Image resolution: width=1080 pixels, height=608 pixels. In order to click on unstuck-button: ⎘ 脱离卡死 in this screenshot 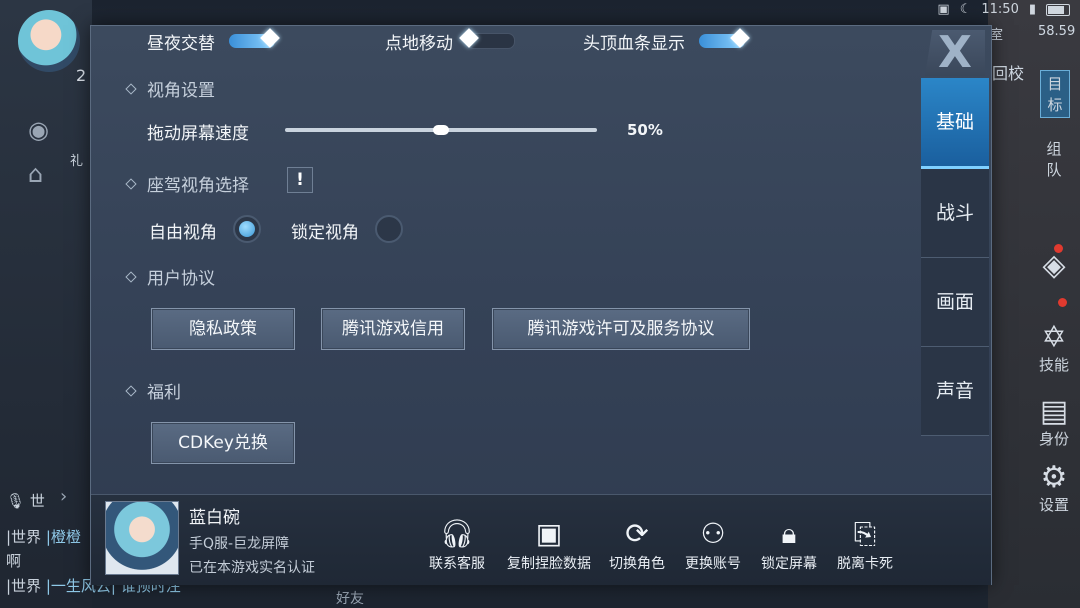, I will do `click(865, 546)`.